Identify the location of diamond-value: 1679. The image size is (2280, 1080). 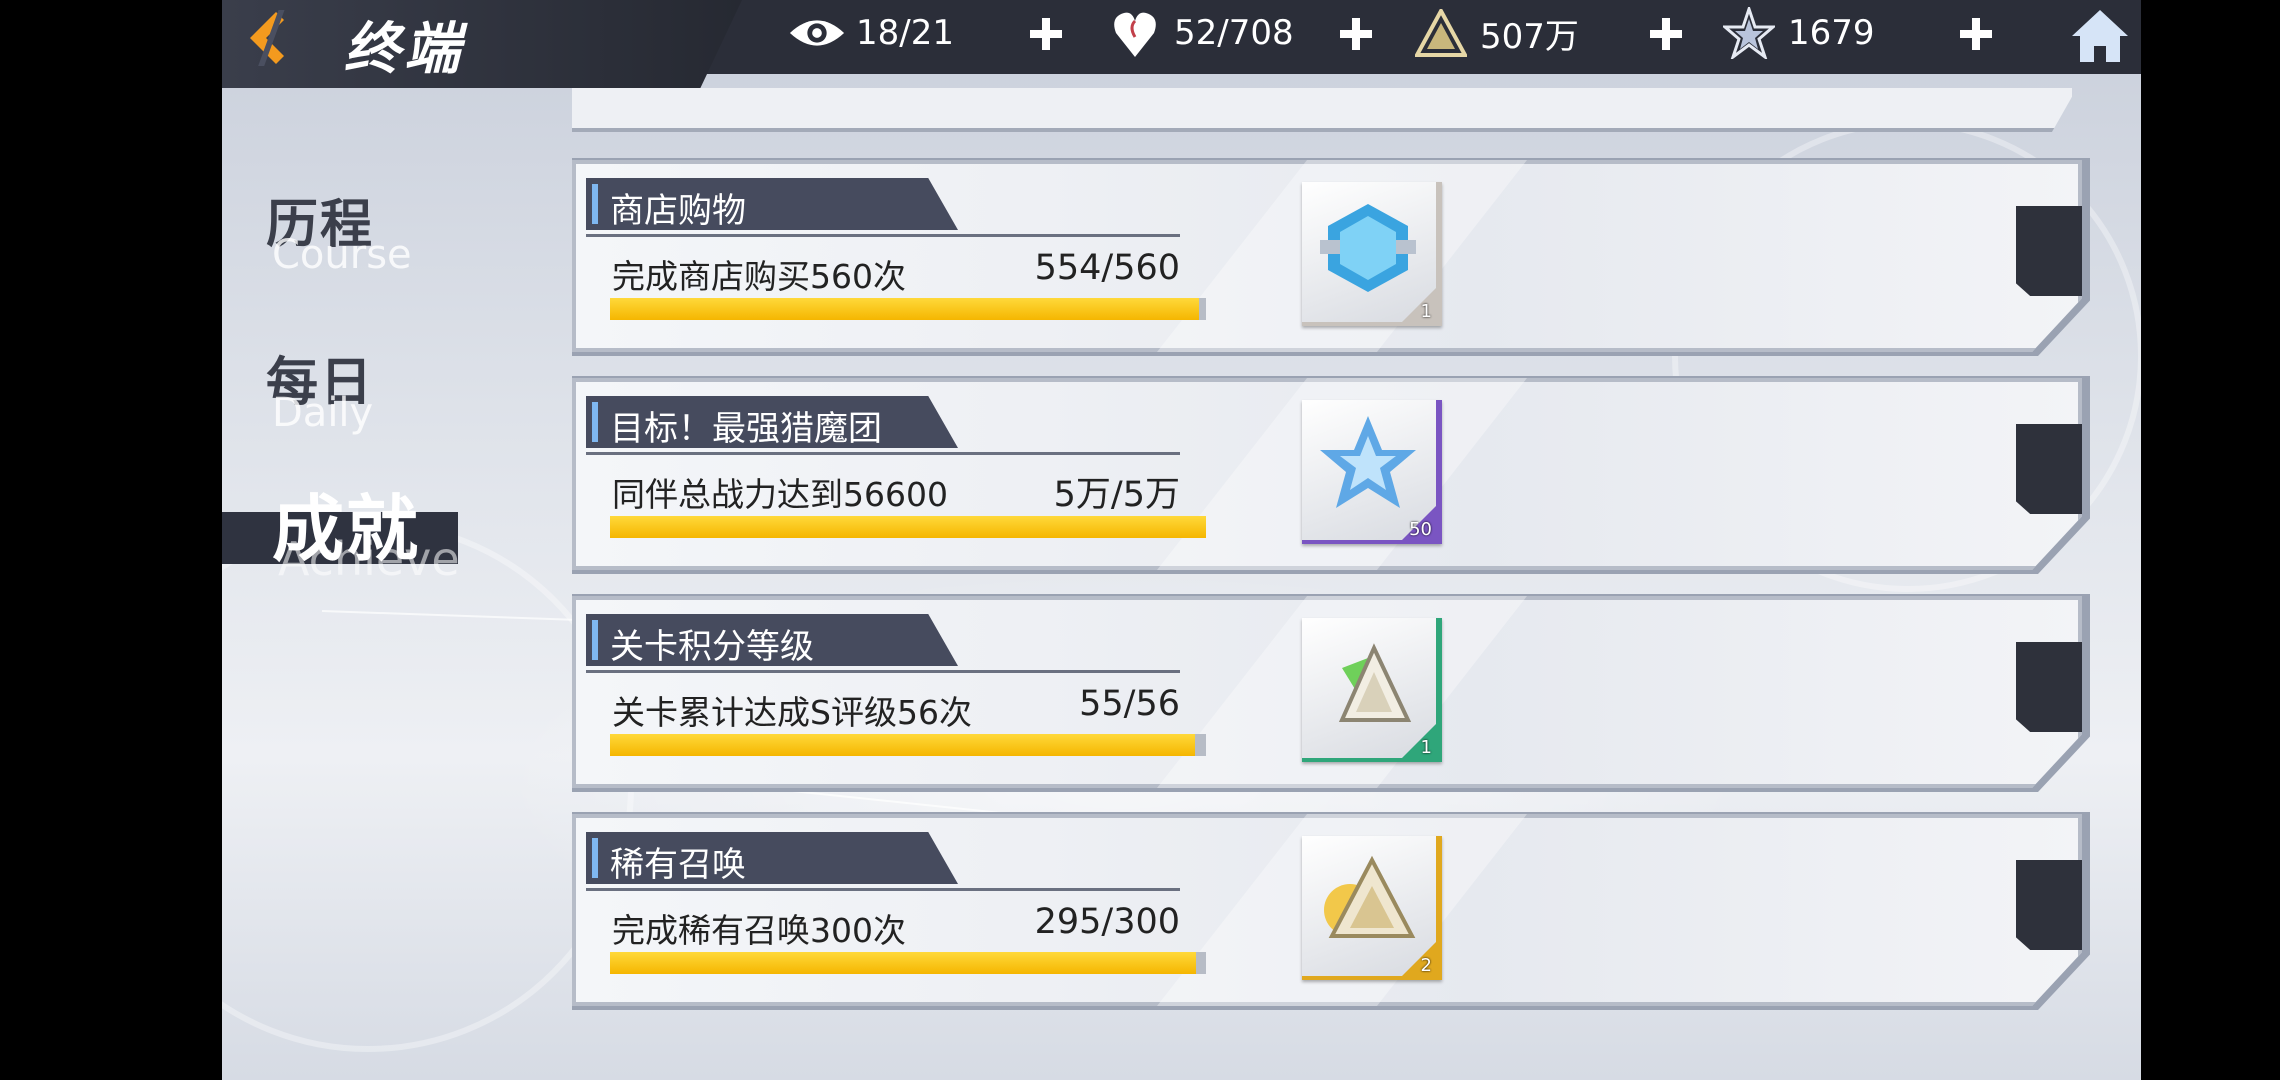
(1831, 33).